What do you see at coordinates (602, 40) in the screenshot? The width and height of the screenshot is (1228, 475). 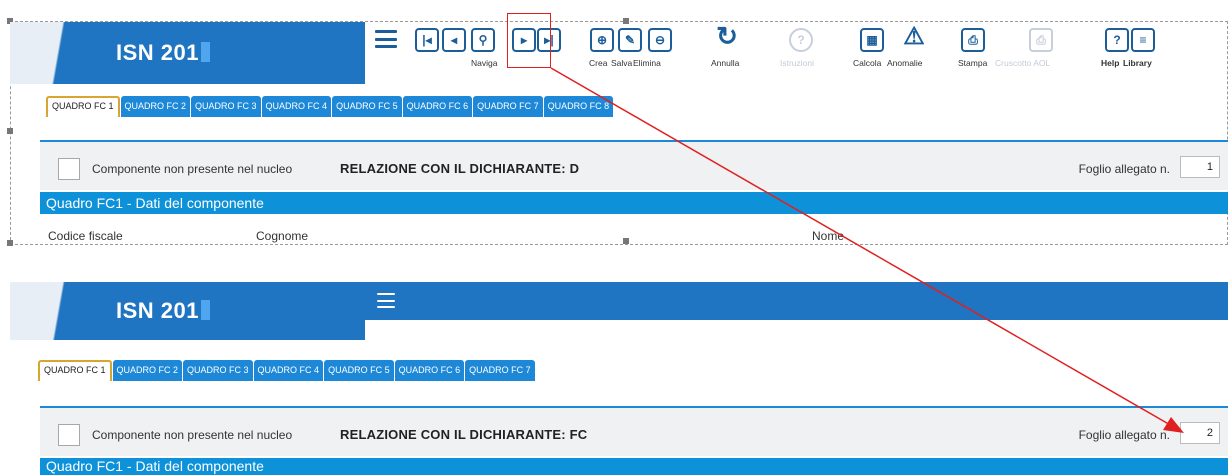 I see `create-icon: ⊕` at bounding box center [602, 40].